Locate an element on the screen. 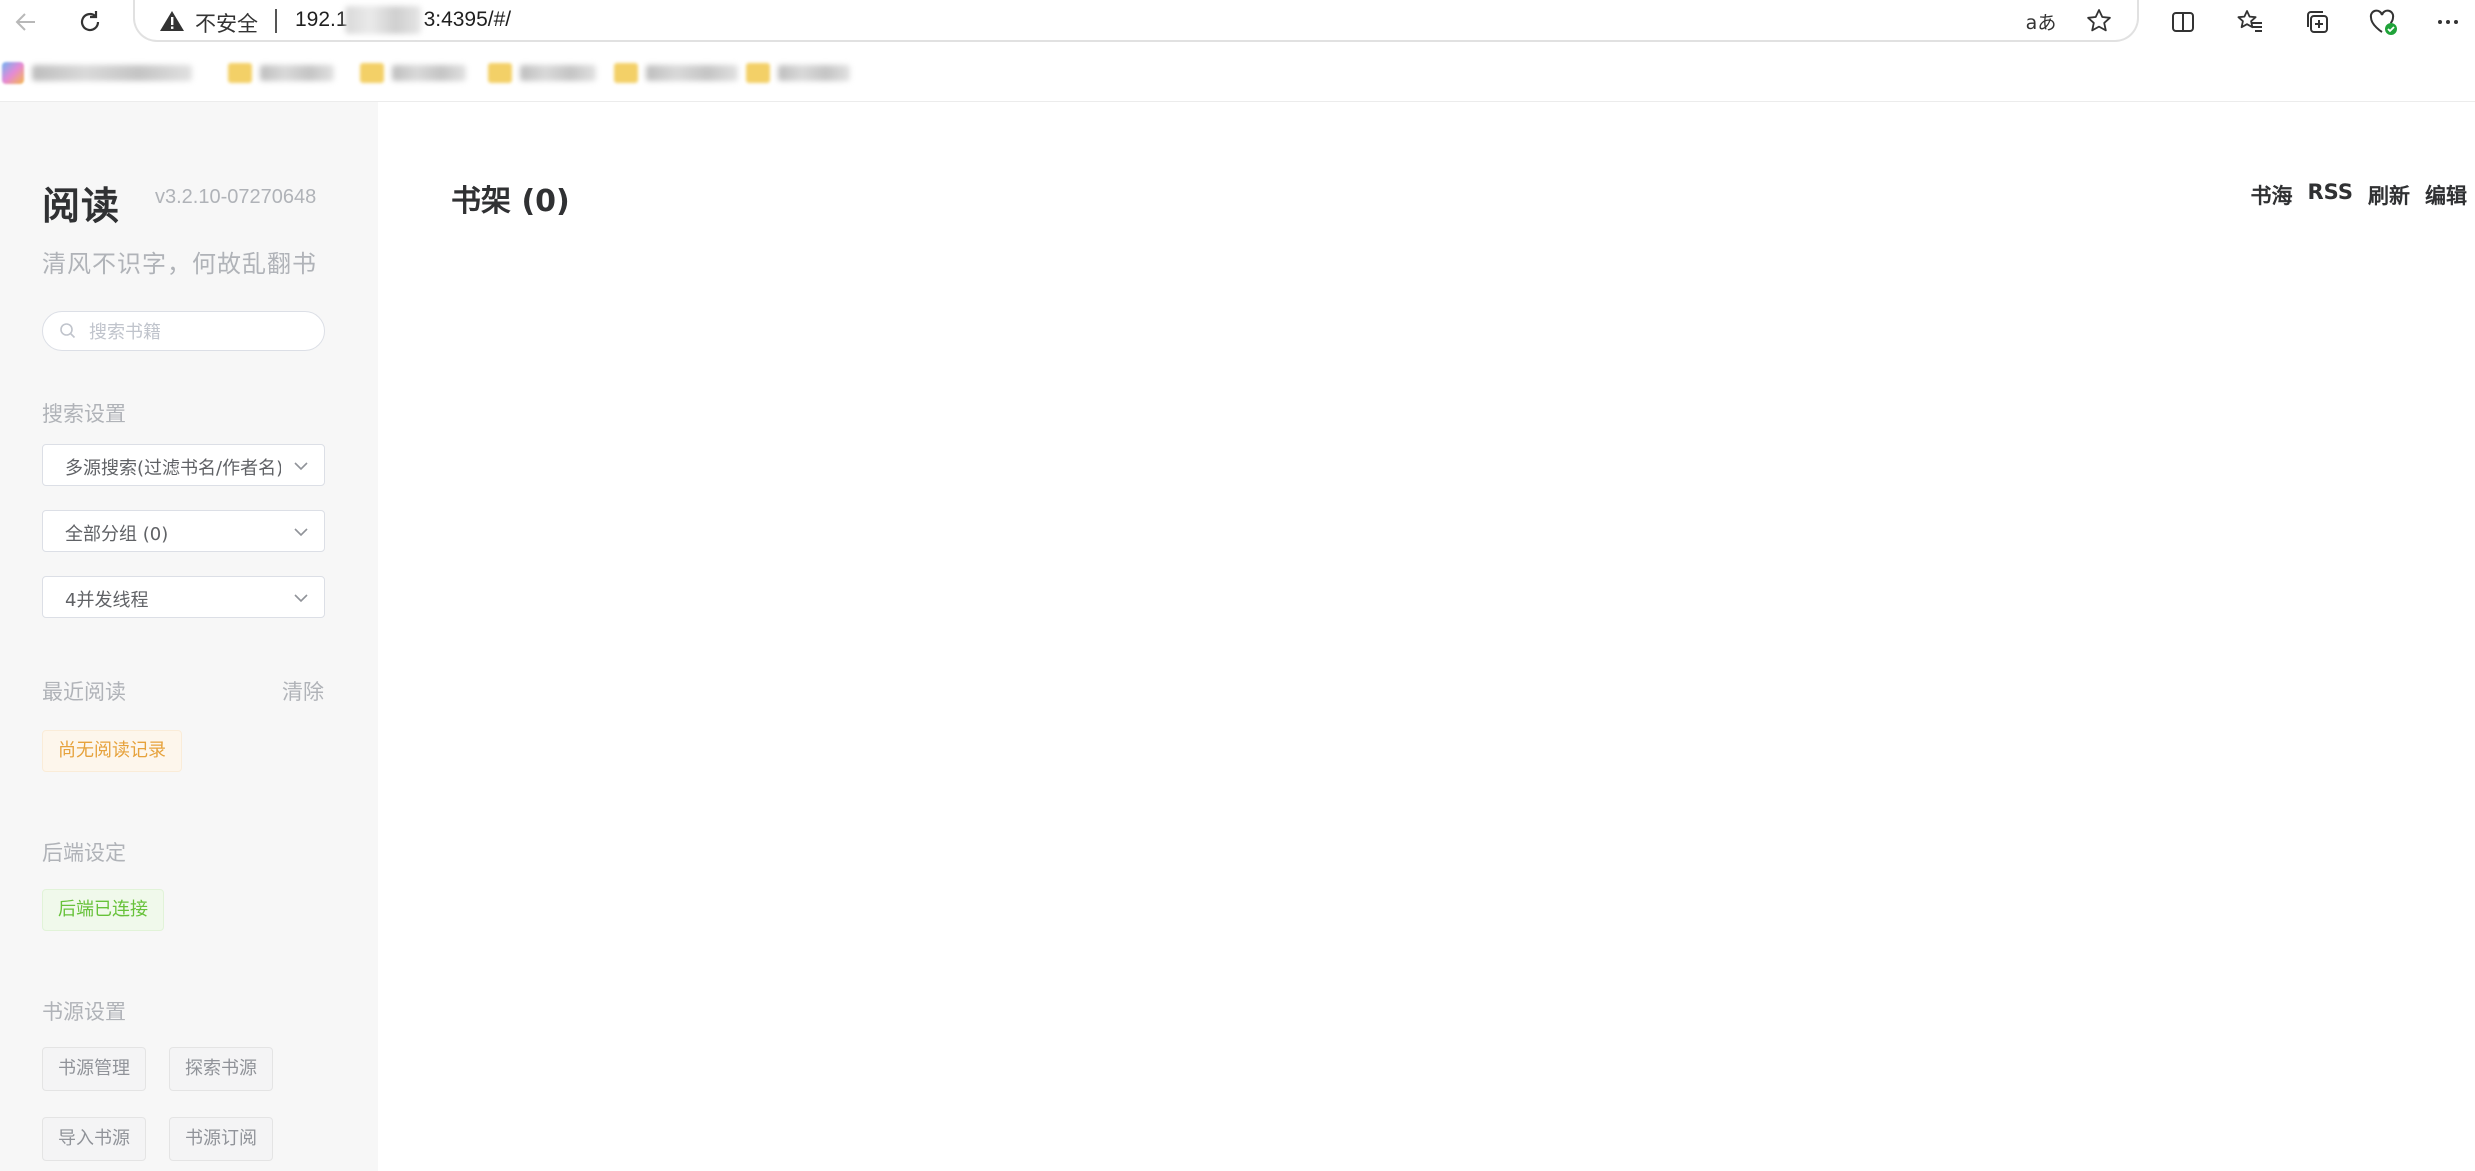 The image size is (2475, 1171). reload-button is located at coordinates (90, 22).